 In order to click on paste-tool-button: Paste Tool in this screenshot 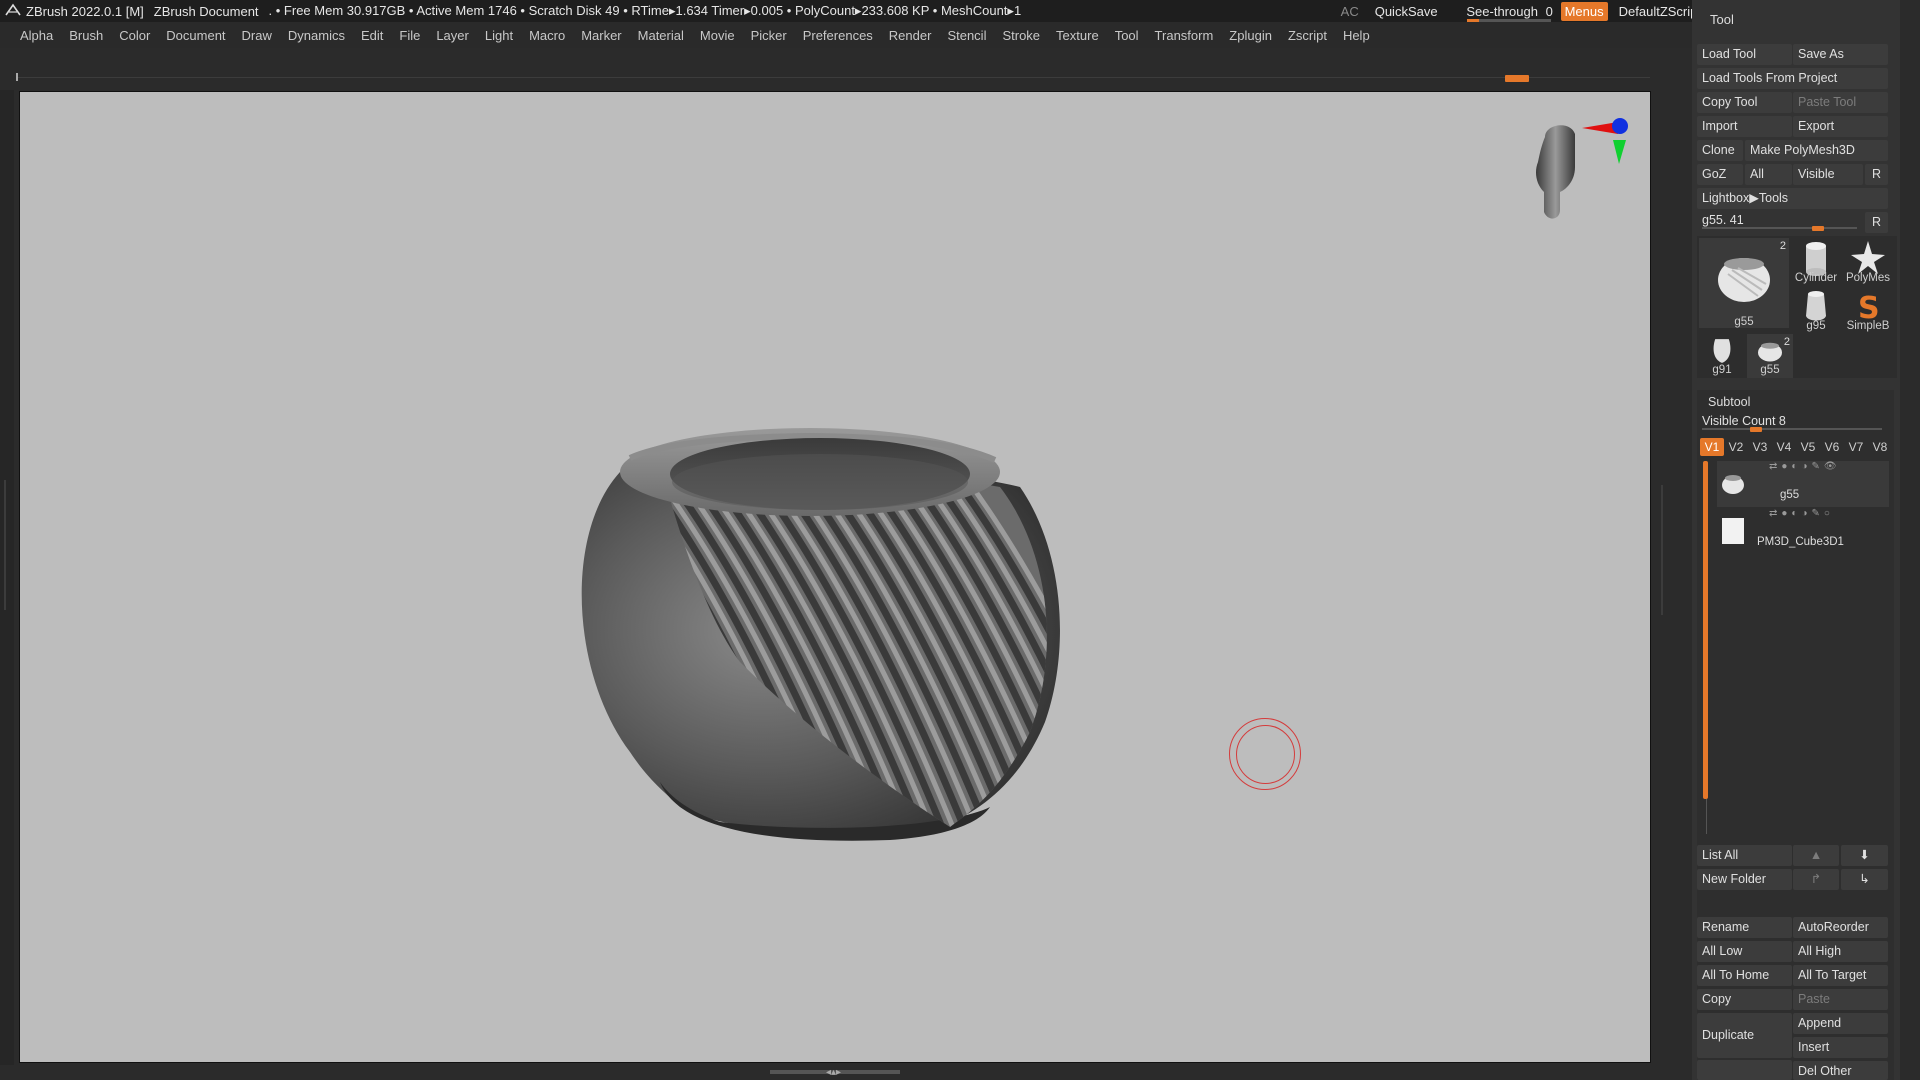, I will do `click(1840, 102)`.